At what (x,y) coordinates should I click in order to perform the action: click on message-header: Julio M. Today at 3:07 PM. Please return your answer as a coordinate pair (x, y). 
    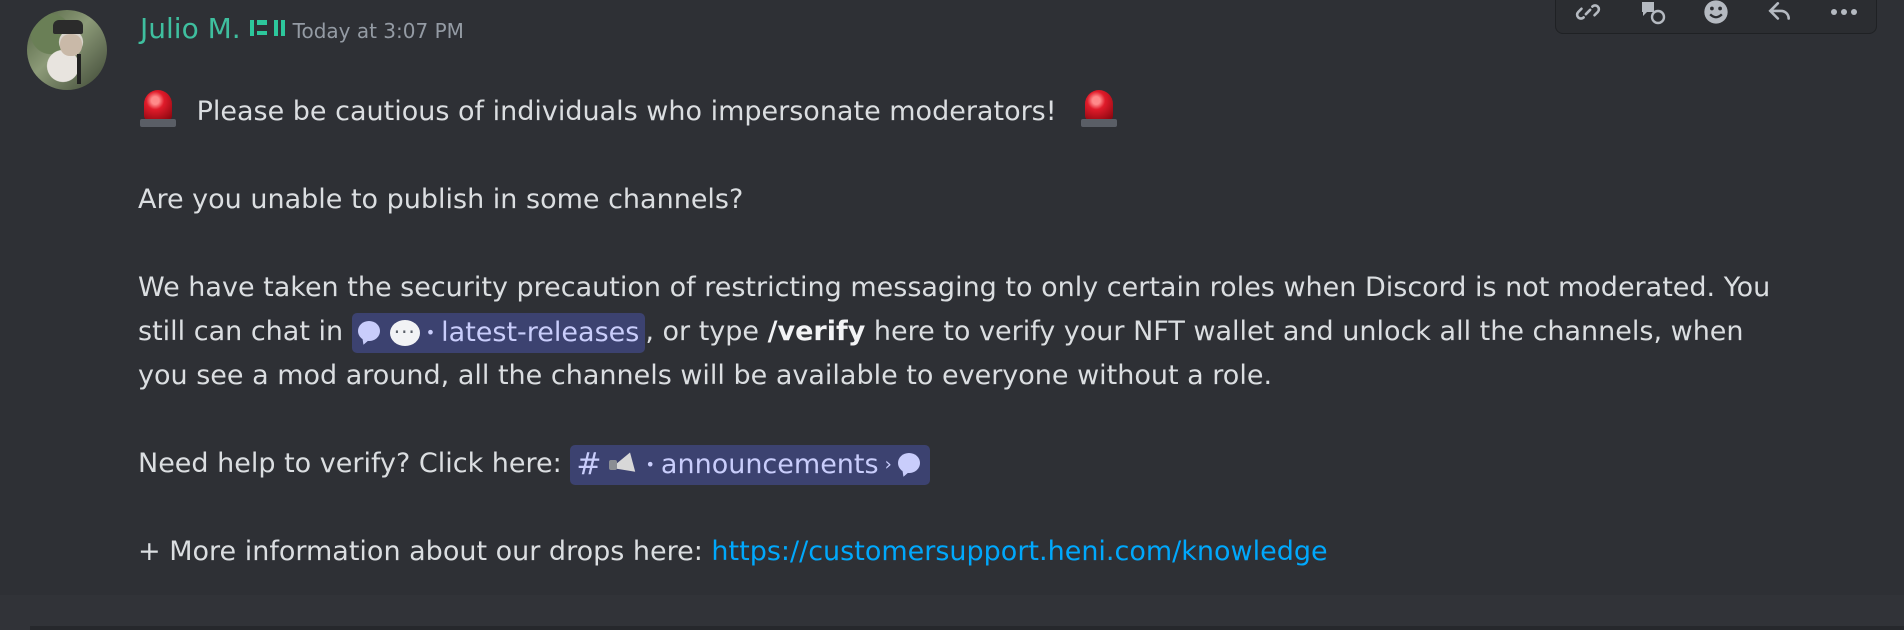
    Looking at the image, I should click on (302, 28).